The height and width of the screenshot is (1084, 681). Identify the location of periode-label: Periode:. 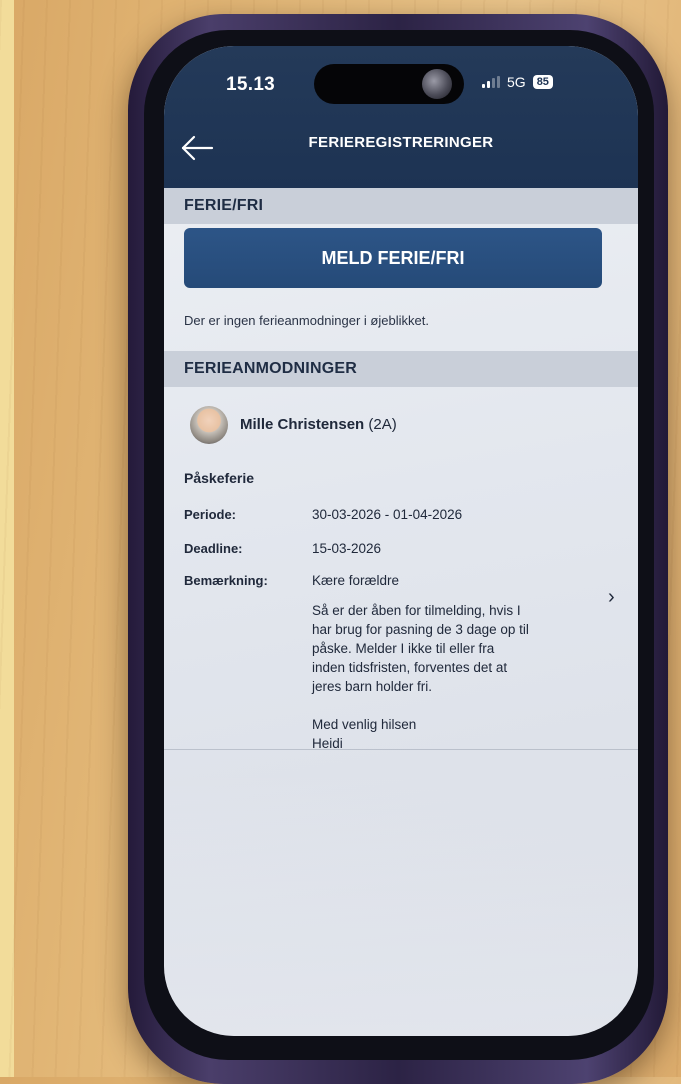
(210, 514).